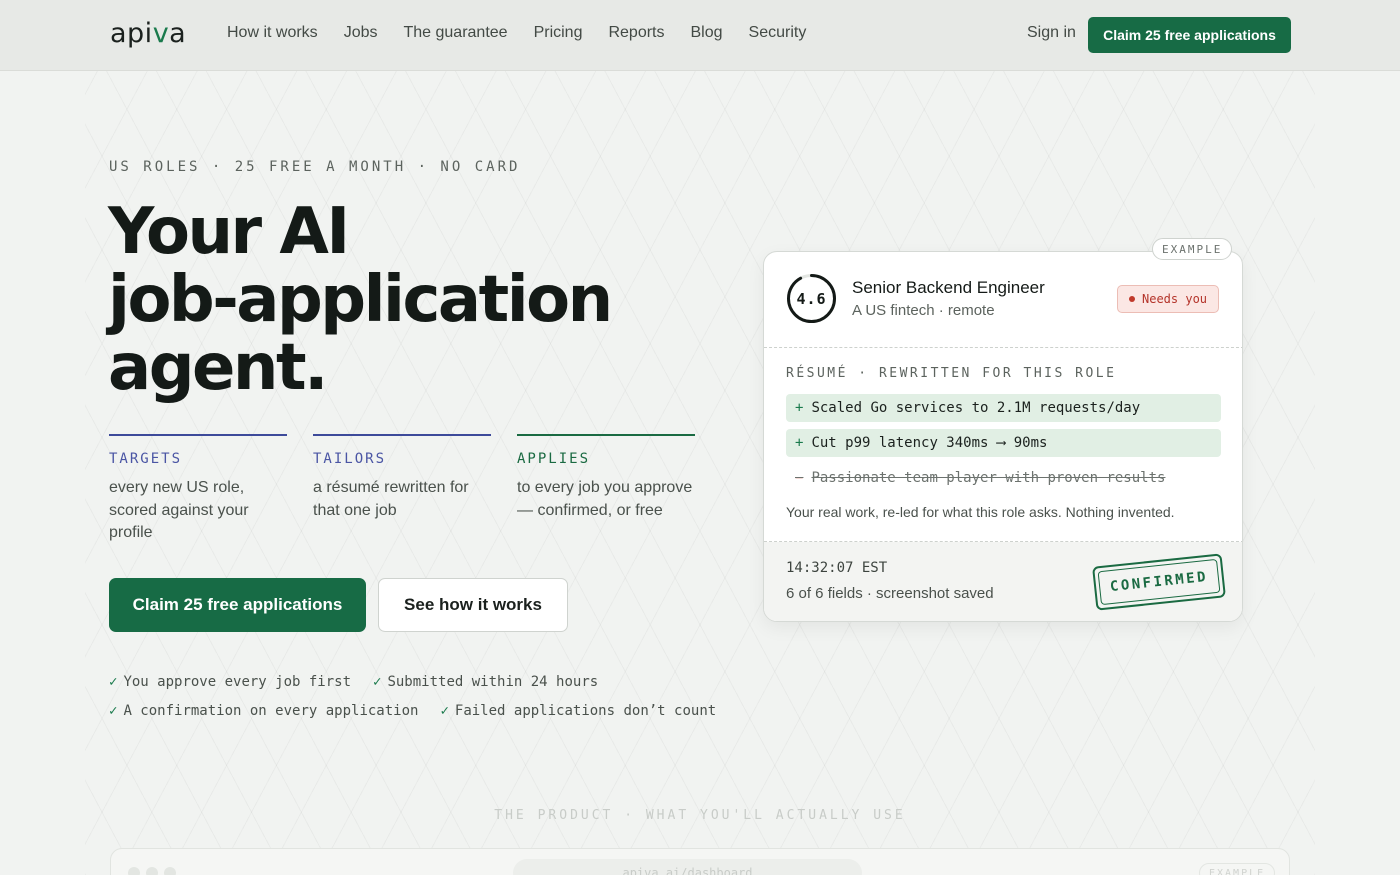  What do you see at coordinates (230, 681) in the screenshot?
I see `checklist-item: ✓ You approve every job first` at bounding box center [230, 681].